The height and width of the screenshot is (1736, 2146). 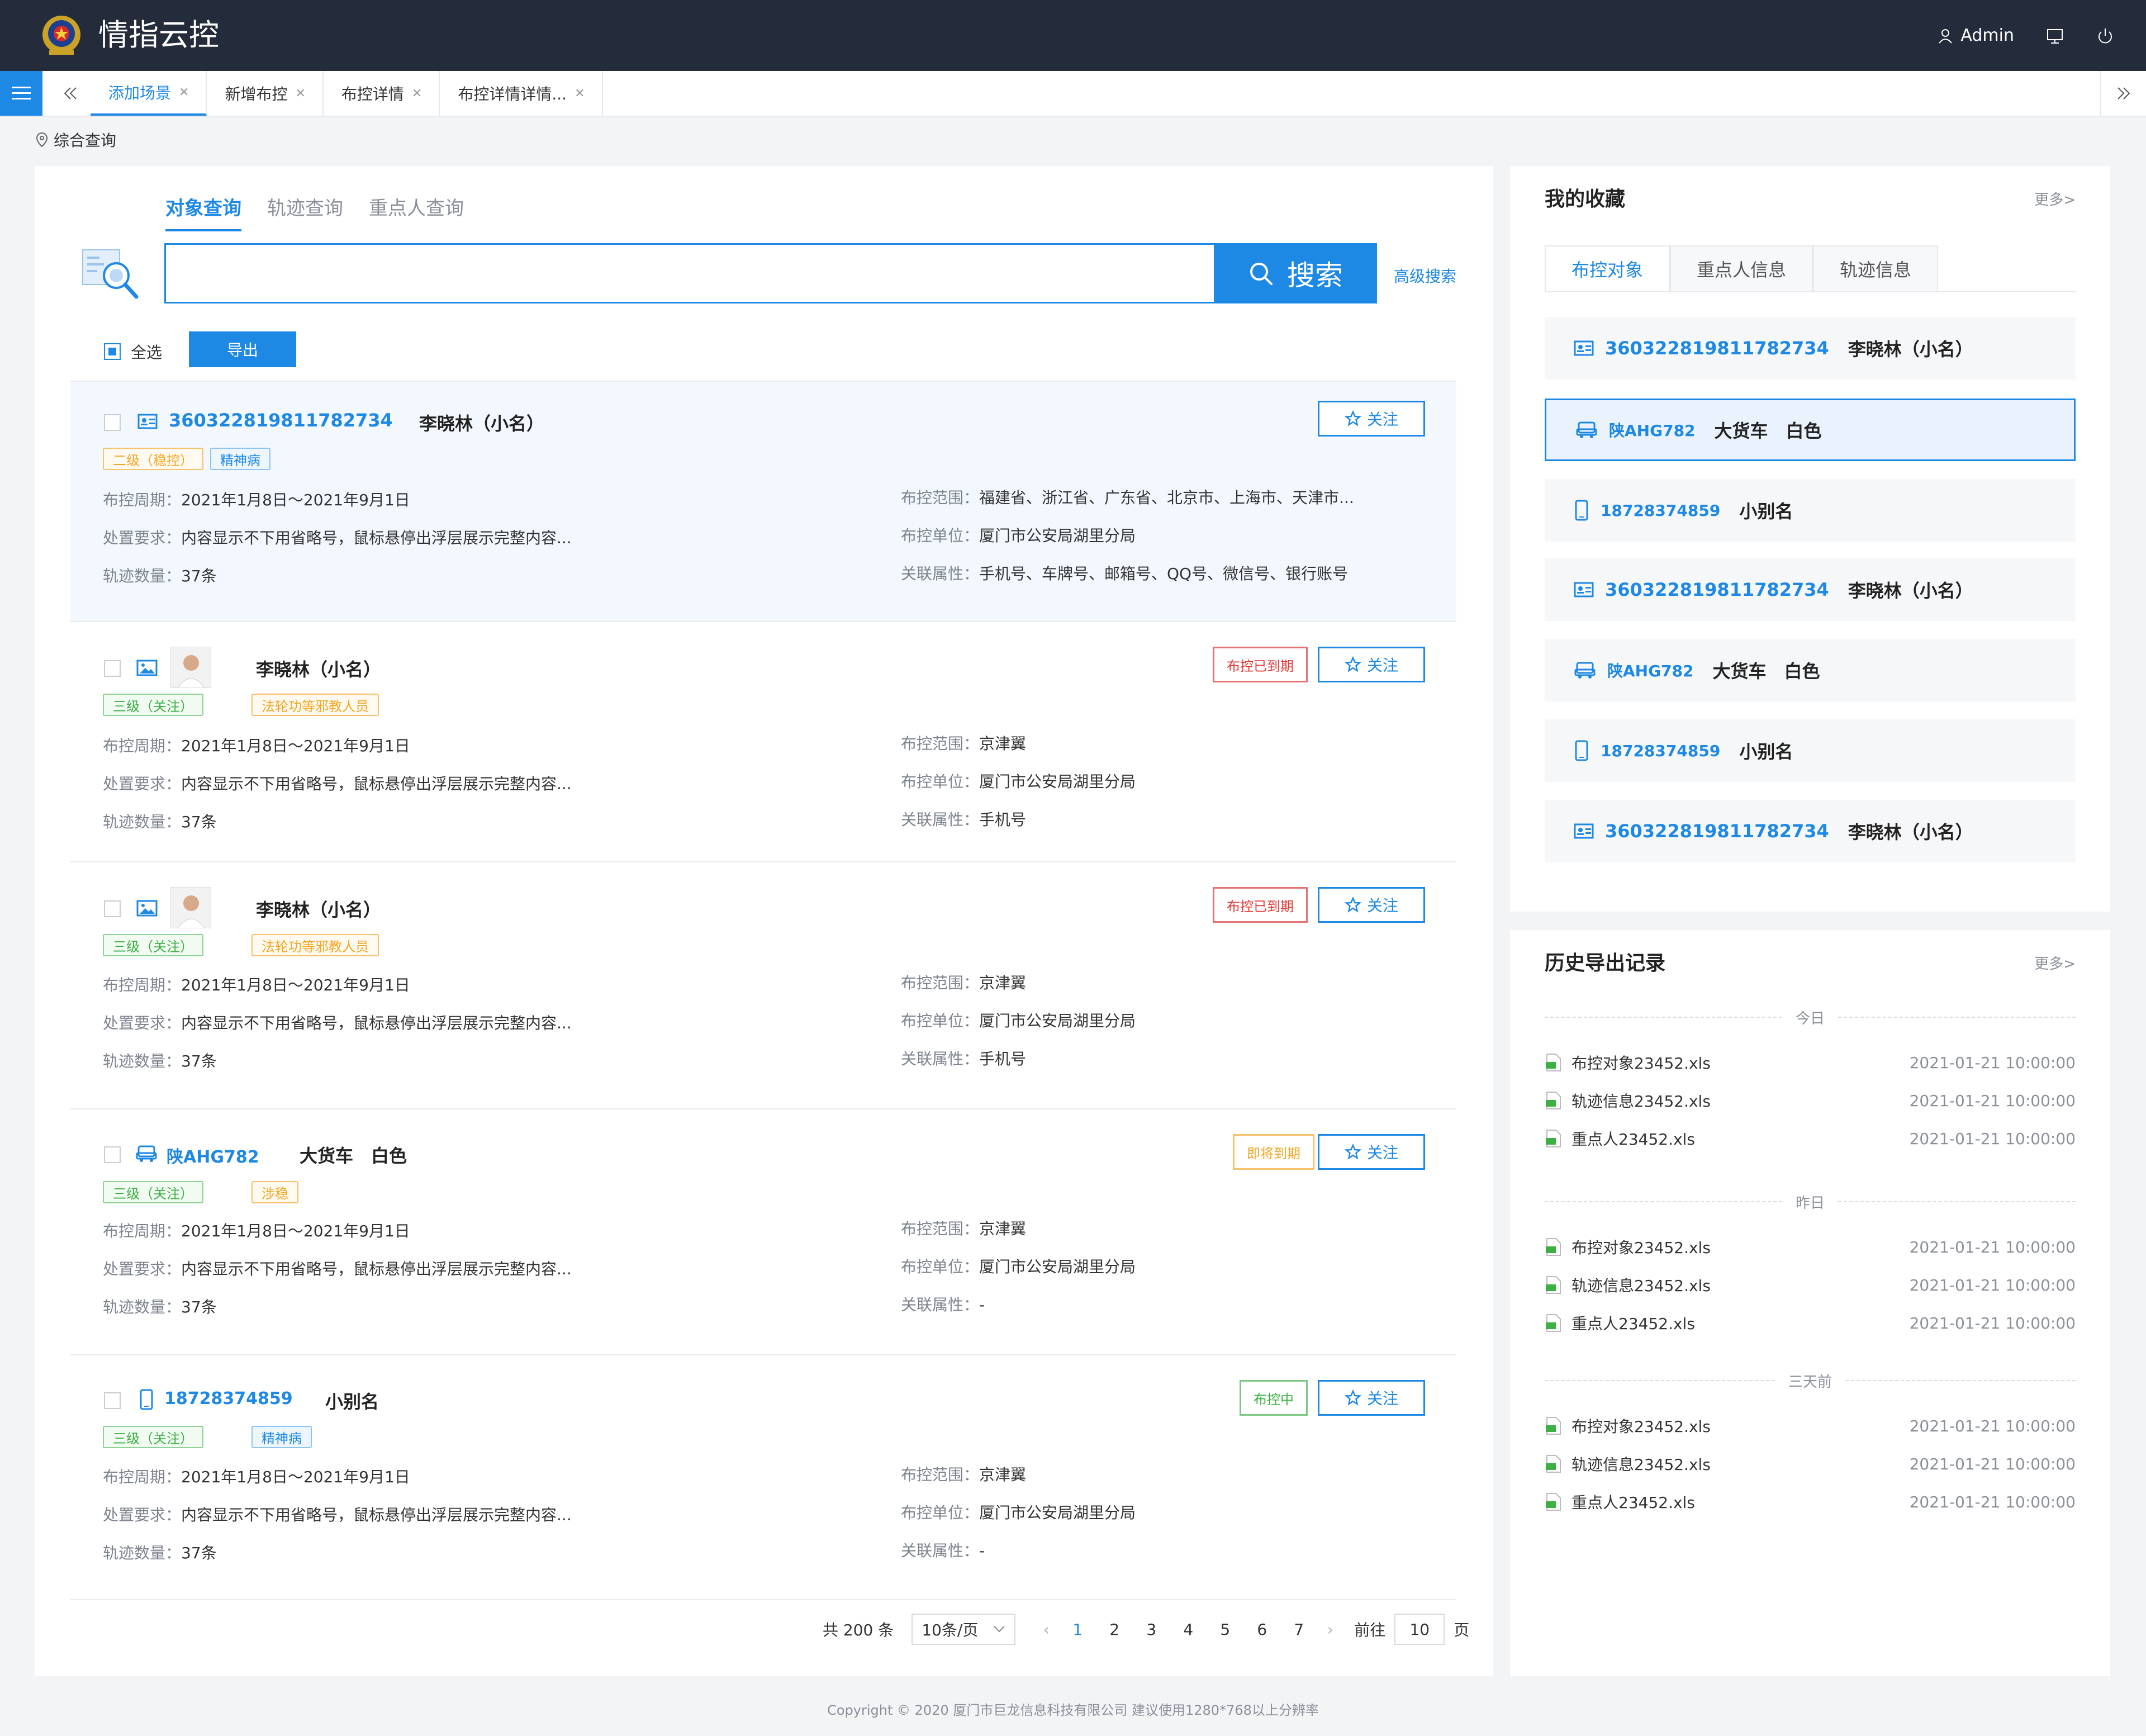 I want to click on monitor-icon, so click(x=2054, y=35).